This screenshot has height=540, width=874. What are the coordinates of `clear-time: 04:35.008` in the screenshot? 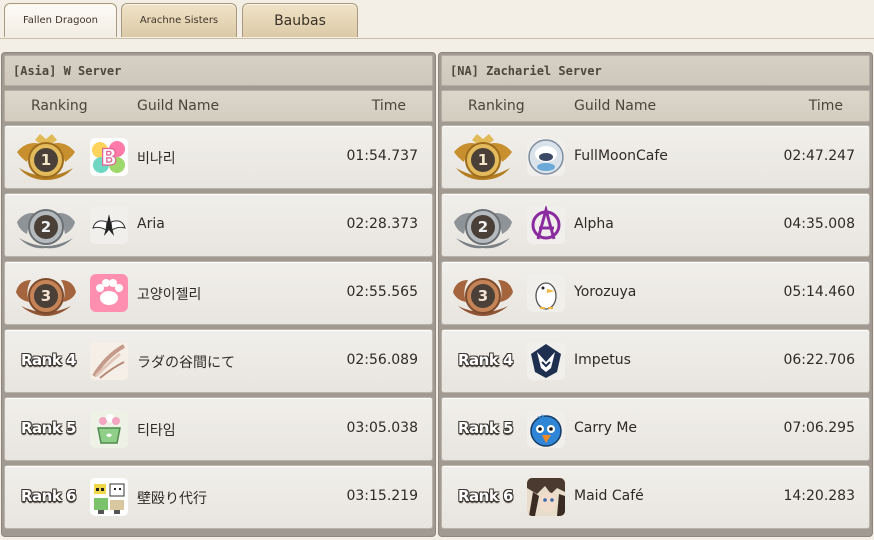 It's located at (819, 224).